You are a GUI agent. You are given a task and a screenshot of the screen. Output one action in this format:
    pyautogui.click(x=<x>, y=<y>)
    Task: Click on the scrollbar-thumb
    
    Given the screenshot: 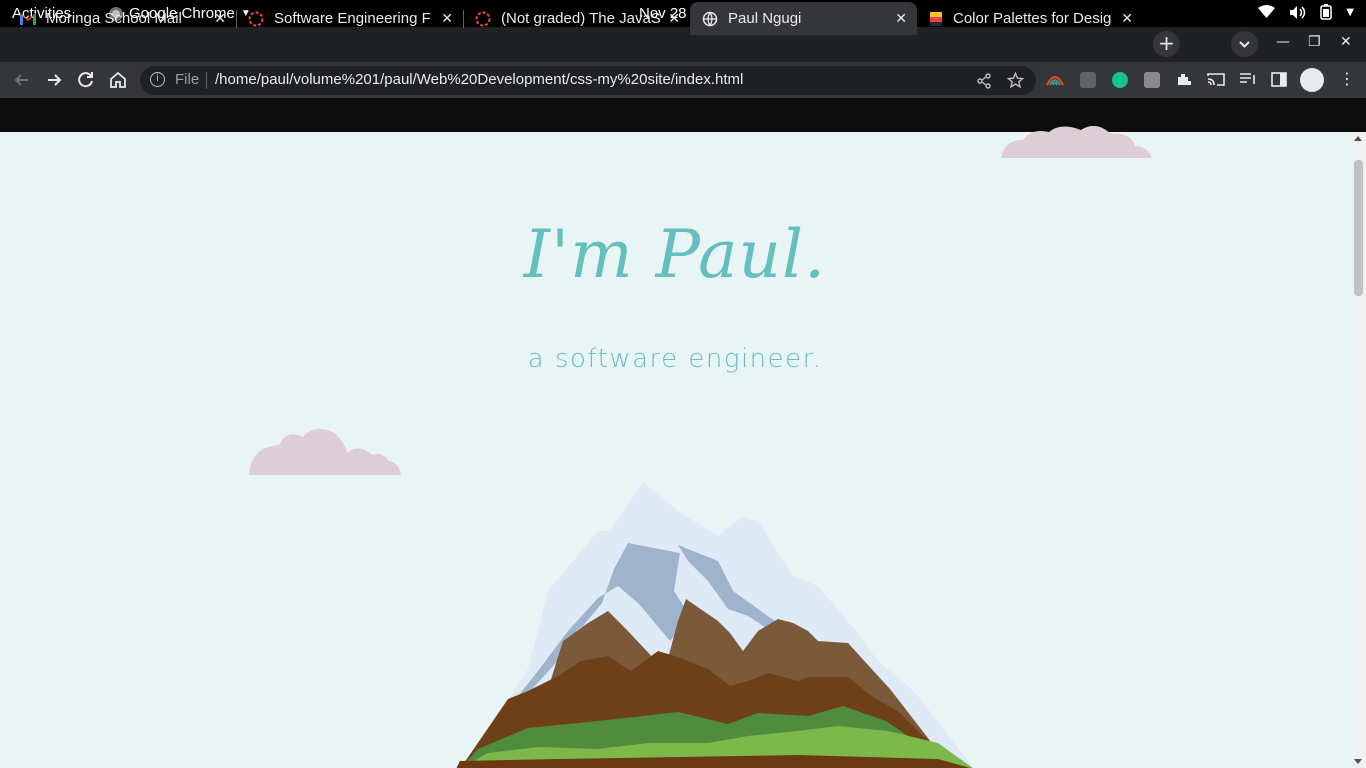 What is the action you would take?
    pyautogui.click(x=1358, y=228)
    